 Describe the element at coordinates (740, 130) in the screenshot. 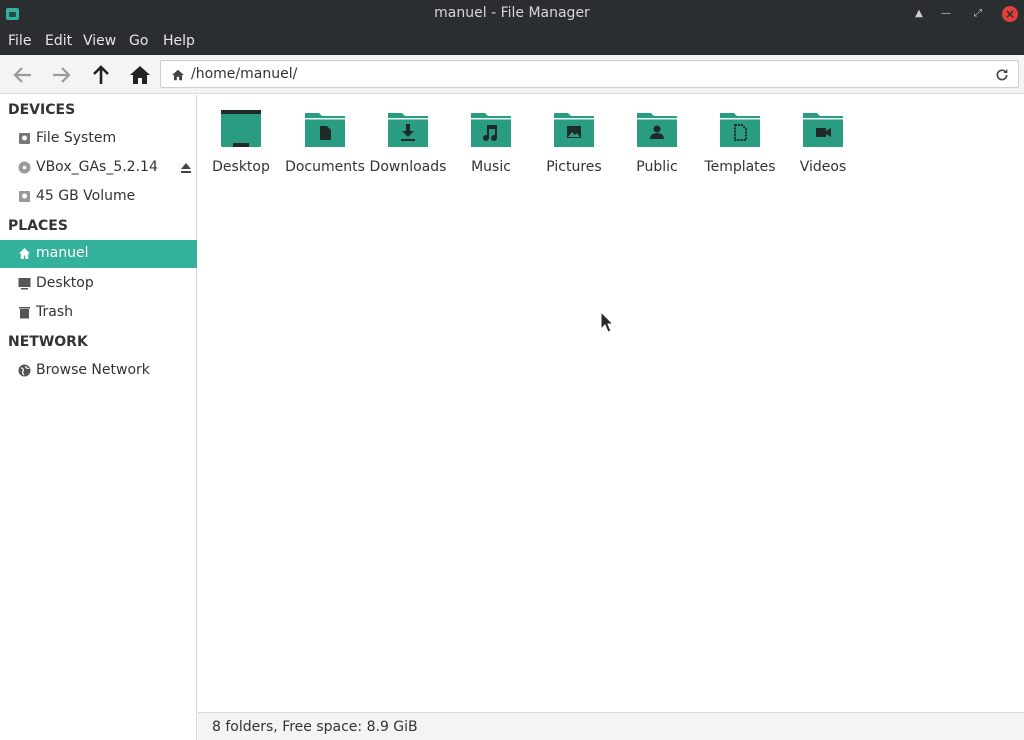

I see `templates-folder-icon` at that location.